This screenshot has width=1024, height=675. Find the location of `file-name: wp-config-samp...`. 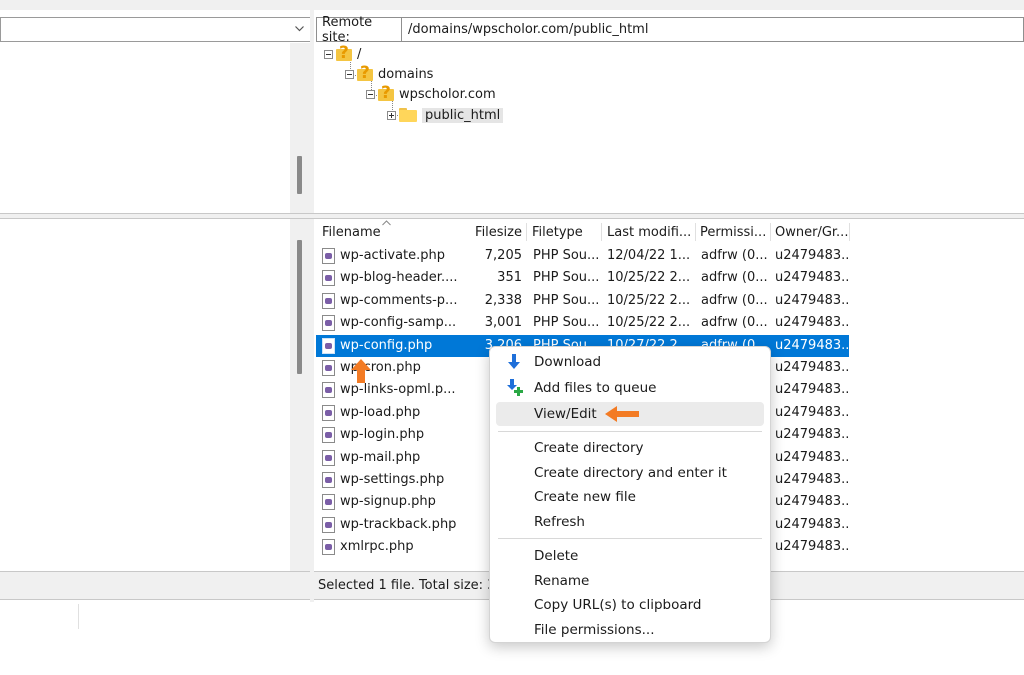

file-name: wp-config-samp... is located at coordinates (398, 323).